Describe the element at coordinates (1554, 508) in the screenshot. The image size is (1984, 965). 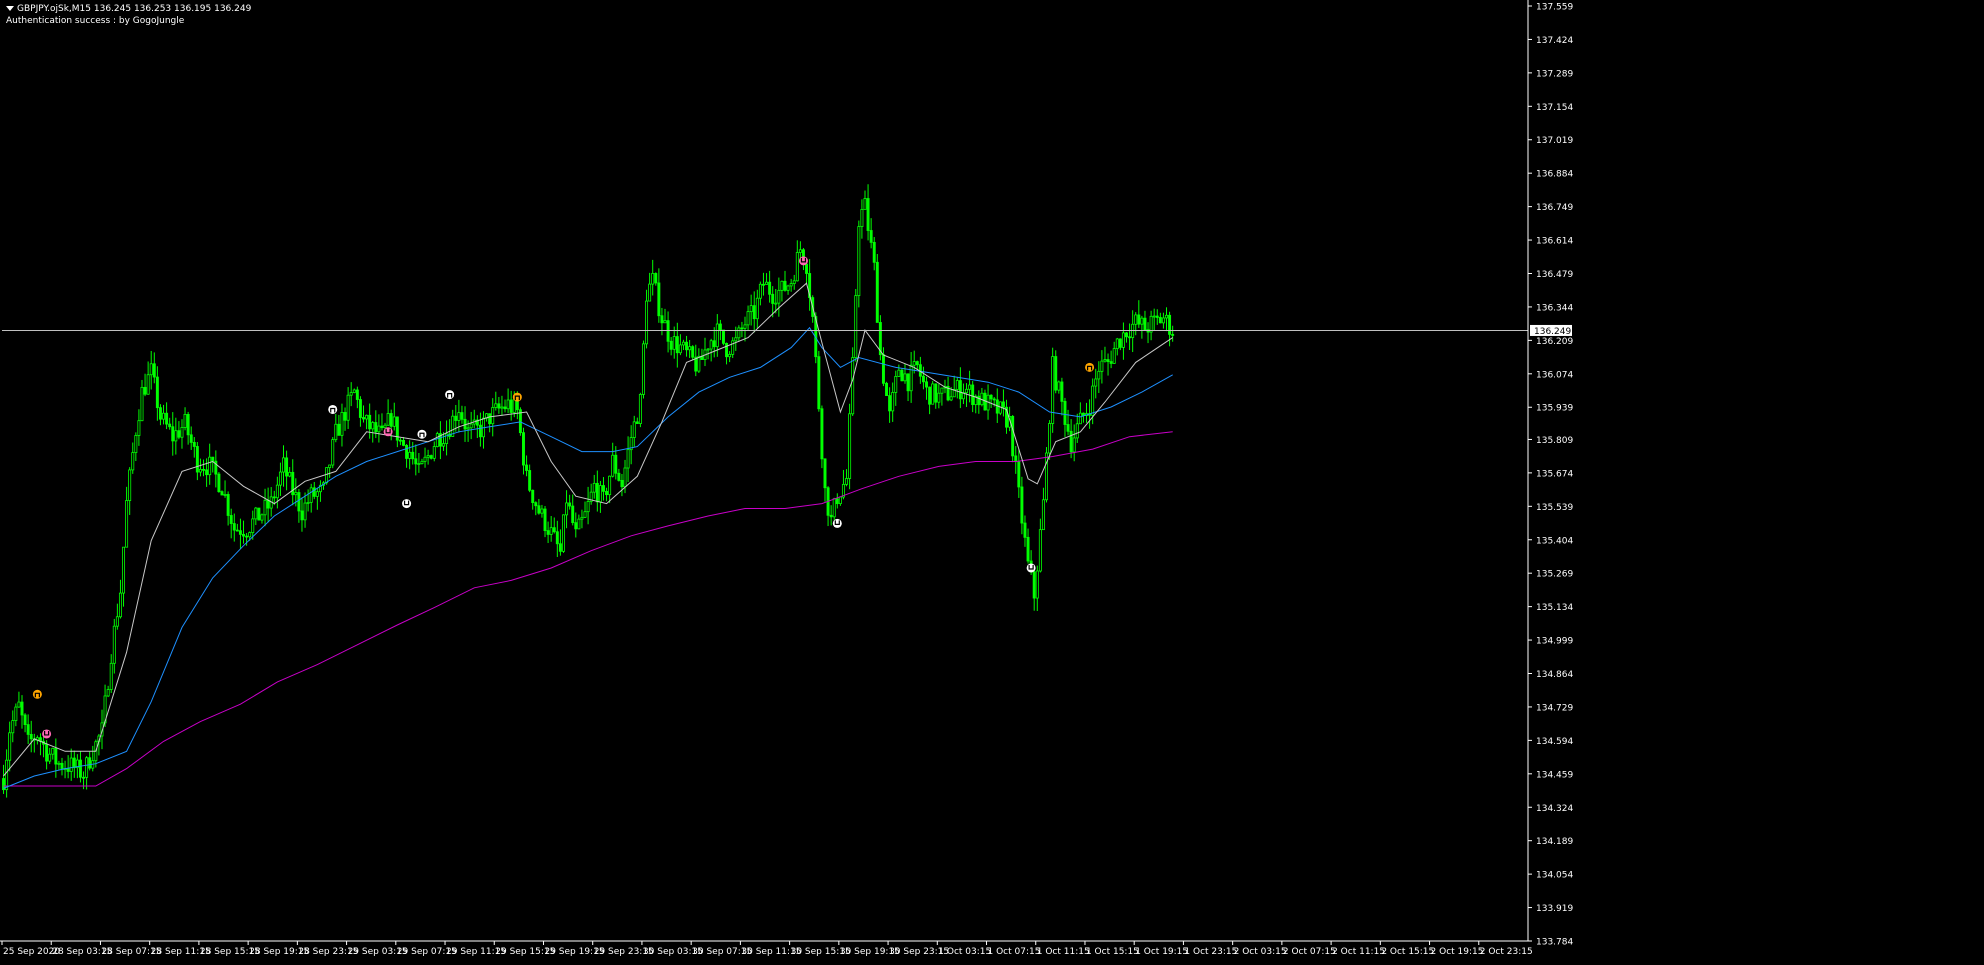
I see `y-tick-label: 135.539` at that location.